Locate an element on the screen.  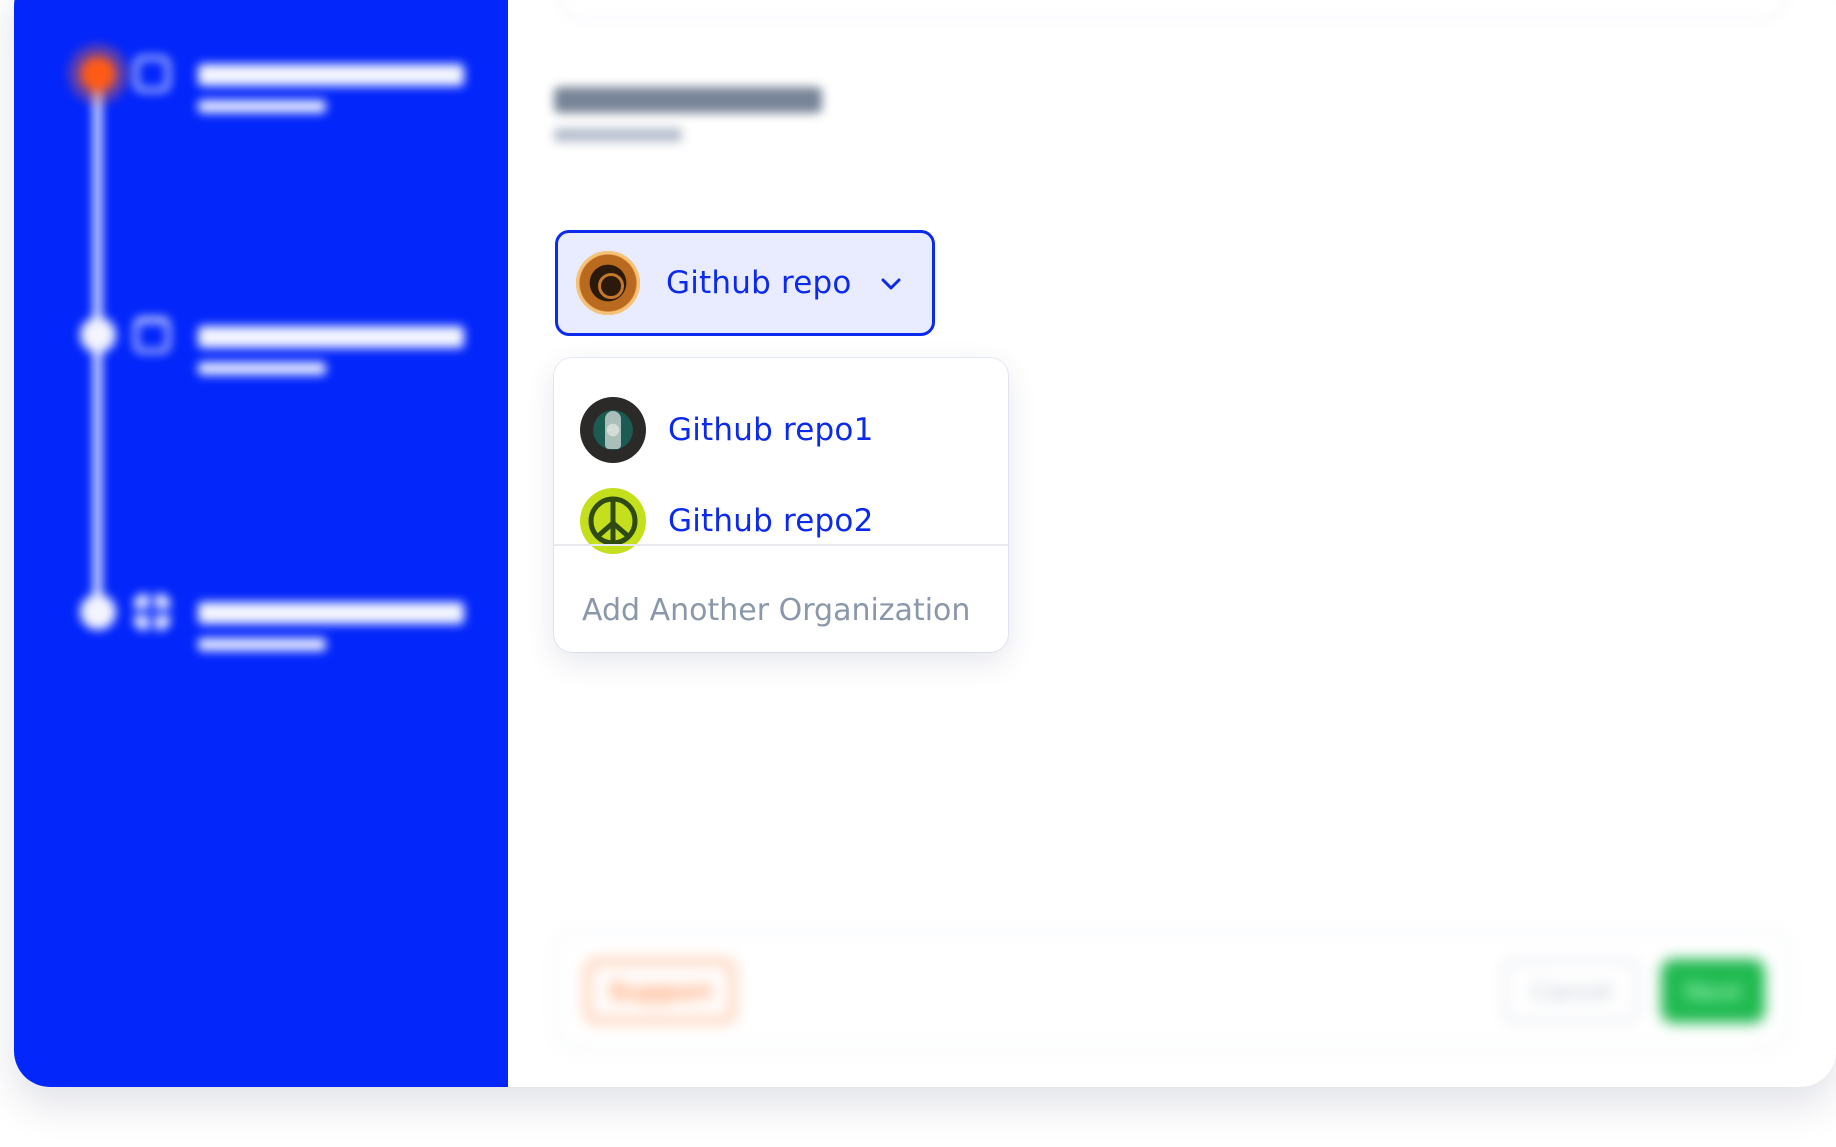
dropdown-item-label: Github repo2 is located at coordinates (771, 521).